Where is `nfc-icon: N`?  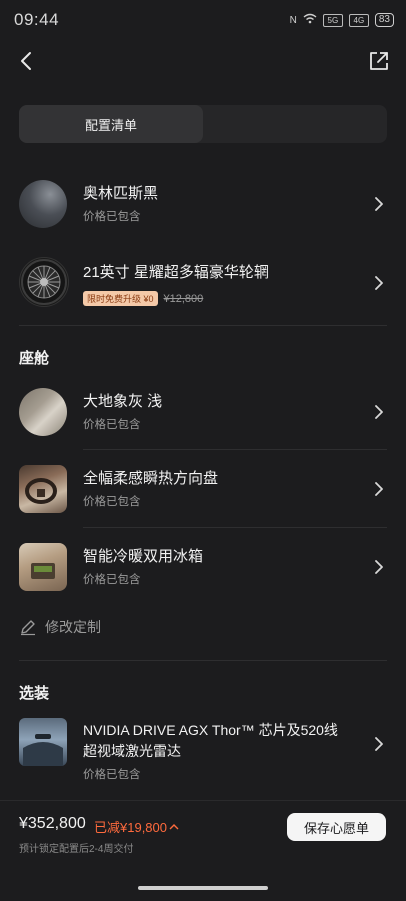 nfc-icon: N is located at coordinates (293, 20).